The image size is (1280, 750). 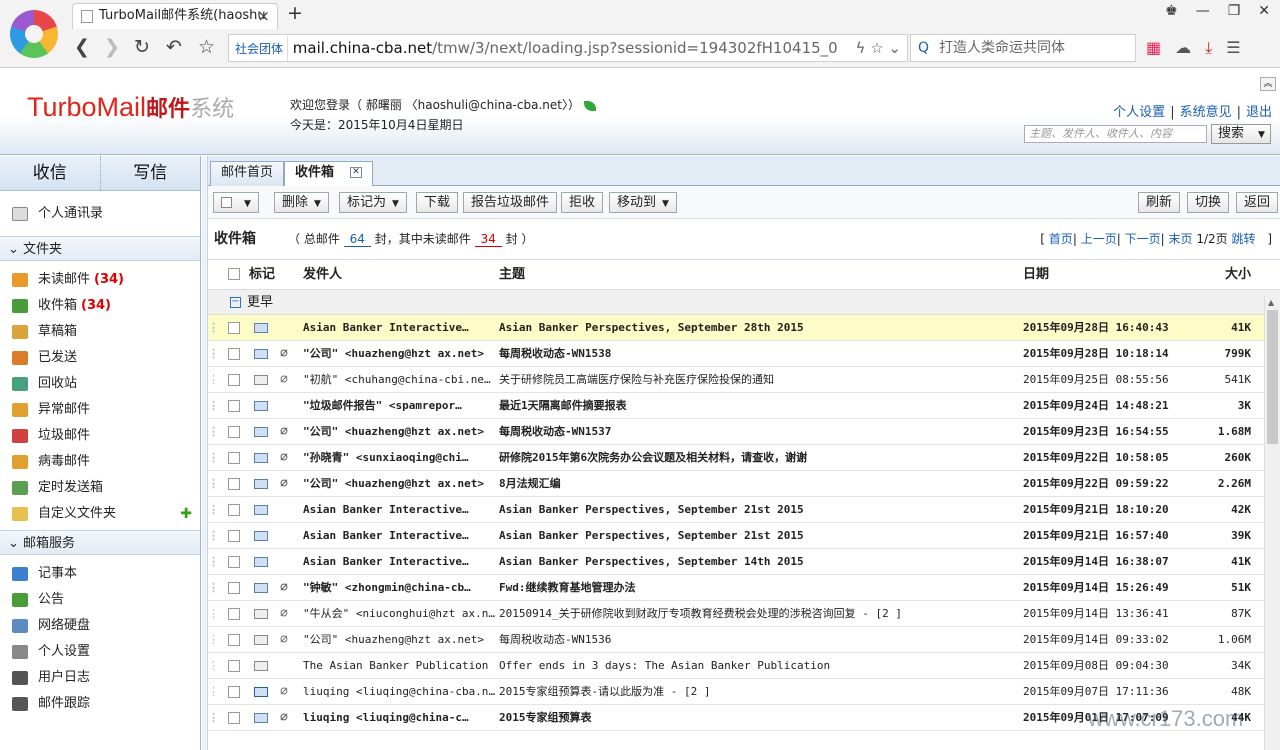 I want to click on header-checkbox, so click(x=234, y=274).